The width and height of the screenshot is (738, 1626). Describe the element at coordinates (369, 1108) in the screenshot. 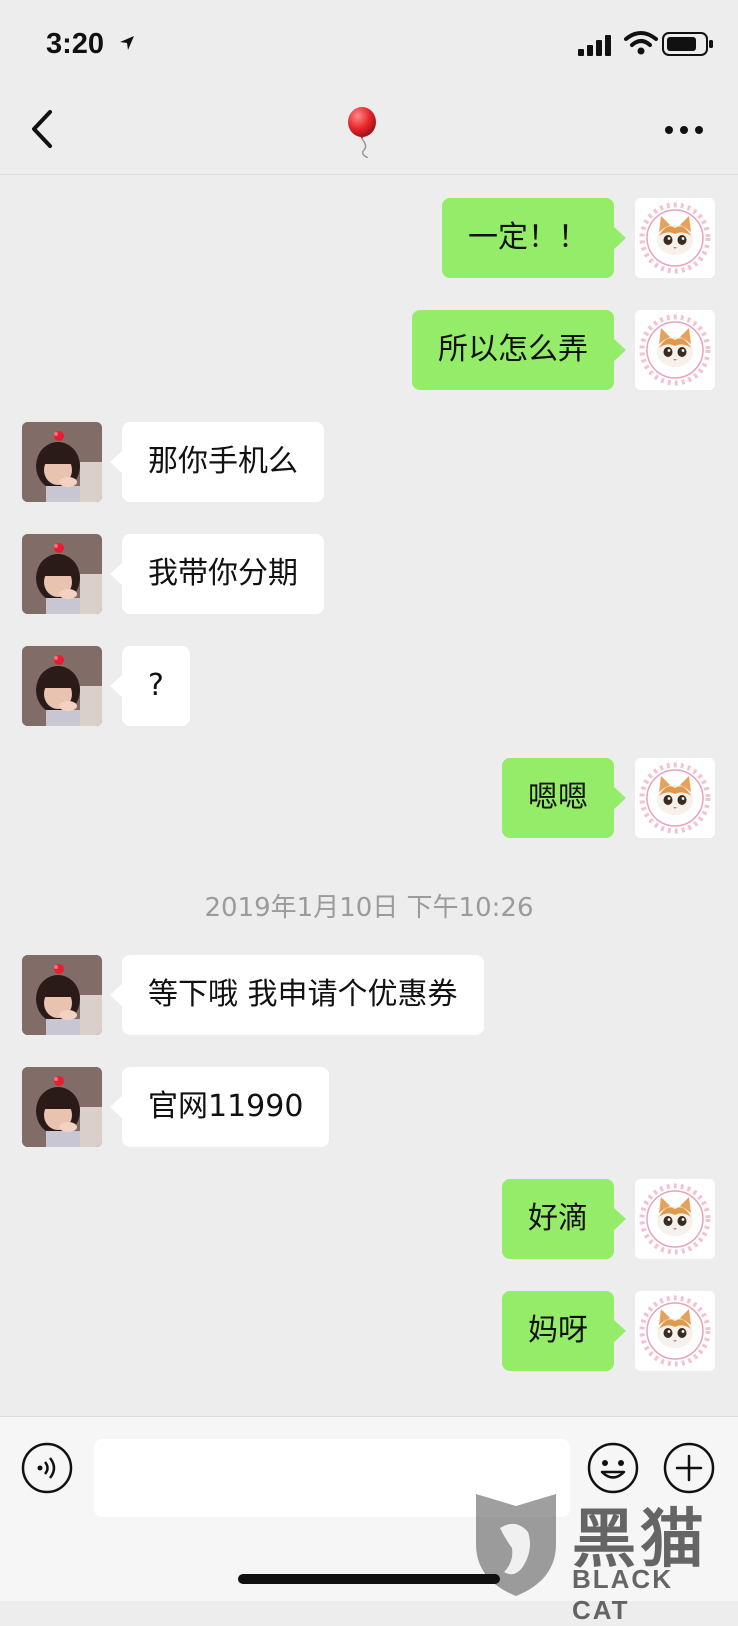

I see `message-row: 官网11990` at that location.